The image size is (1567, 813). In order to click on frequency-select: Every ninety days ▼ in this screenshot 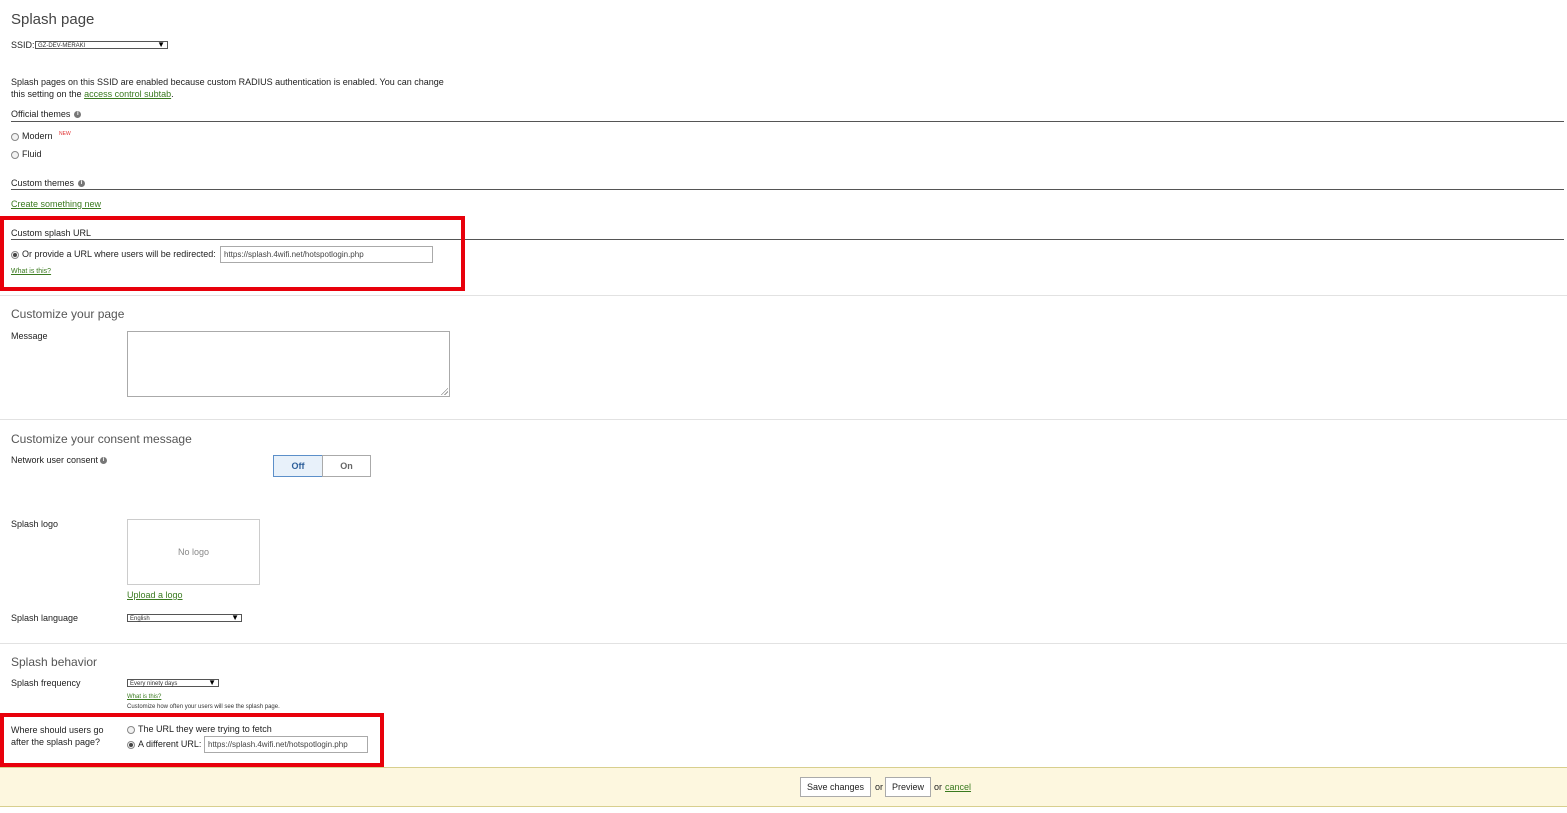, I will do `click(173, 683)`.